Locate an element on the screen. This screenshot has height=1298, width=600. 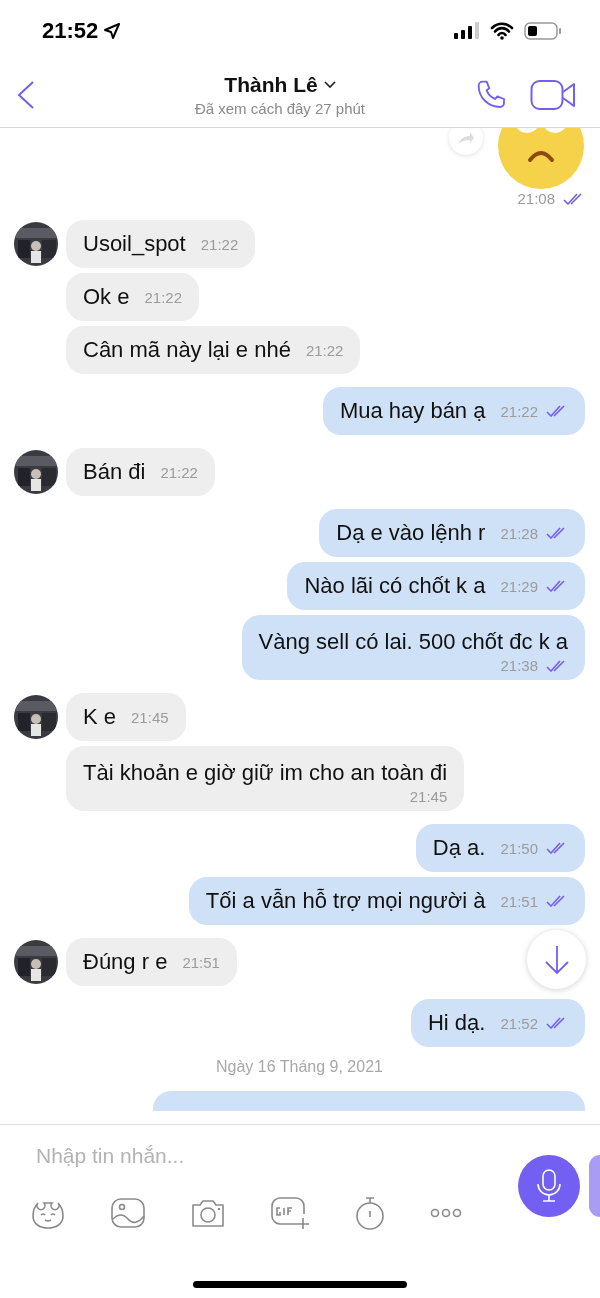
message-time: 21:38 is located at coordinates (519, 665).